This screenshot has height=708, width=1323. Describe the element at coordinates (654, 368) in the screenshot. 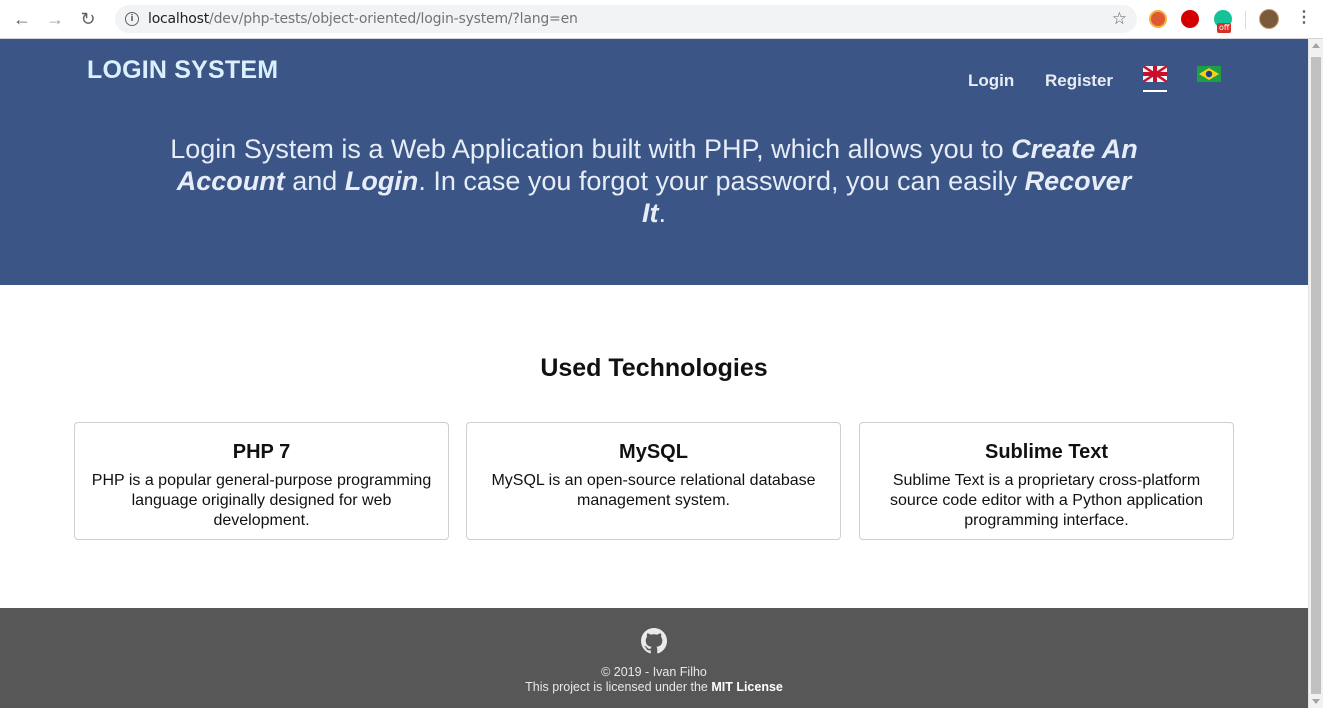

I see `section-title: Used Technologies` at that location.